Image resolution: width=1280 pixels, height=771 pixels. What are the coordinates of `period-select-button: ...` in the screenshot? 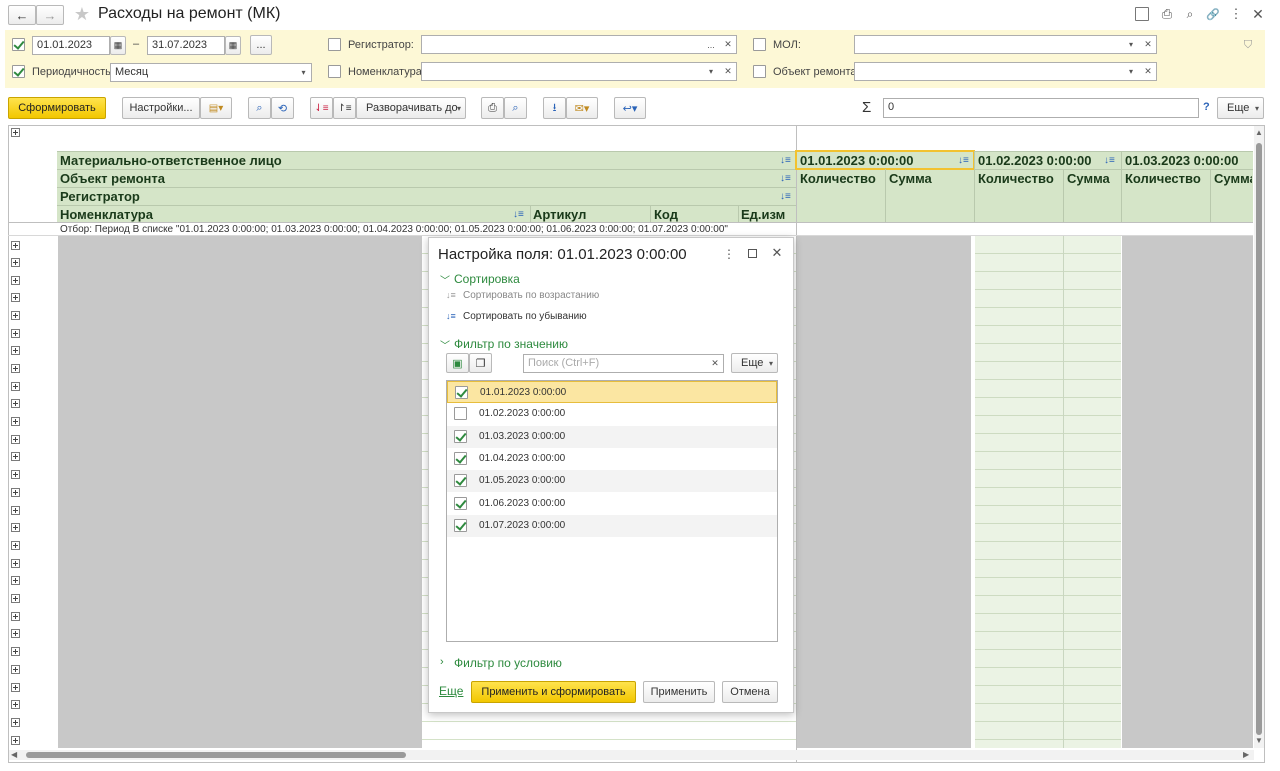 It's located at (261, 45).